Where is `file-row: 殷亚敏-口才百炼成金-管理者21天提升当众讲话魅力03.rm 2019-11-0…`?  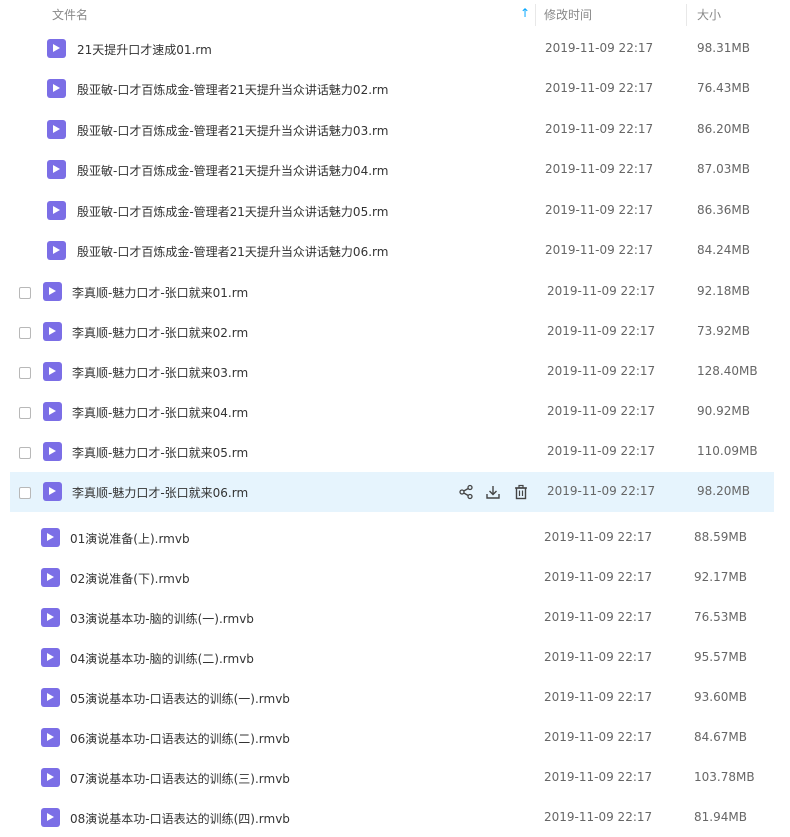
file-row: 殷亚敏-口才百炼成金-管理者21天提升当众讲话魅力03.rm 2019-11-0… is located at coordinates (395, 130).